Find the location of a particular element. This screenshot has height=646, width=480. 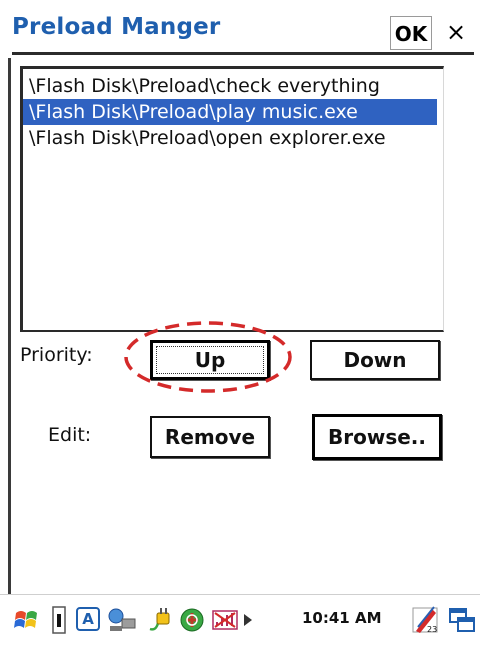

list-item: \Flash Disk\Preload\check everything is located at coordinates (233, 86).